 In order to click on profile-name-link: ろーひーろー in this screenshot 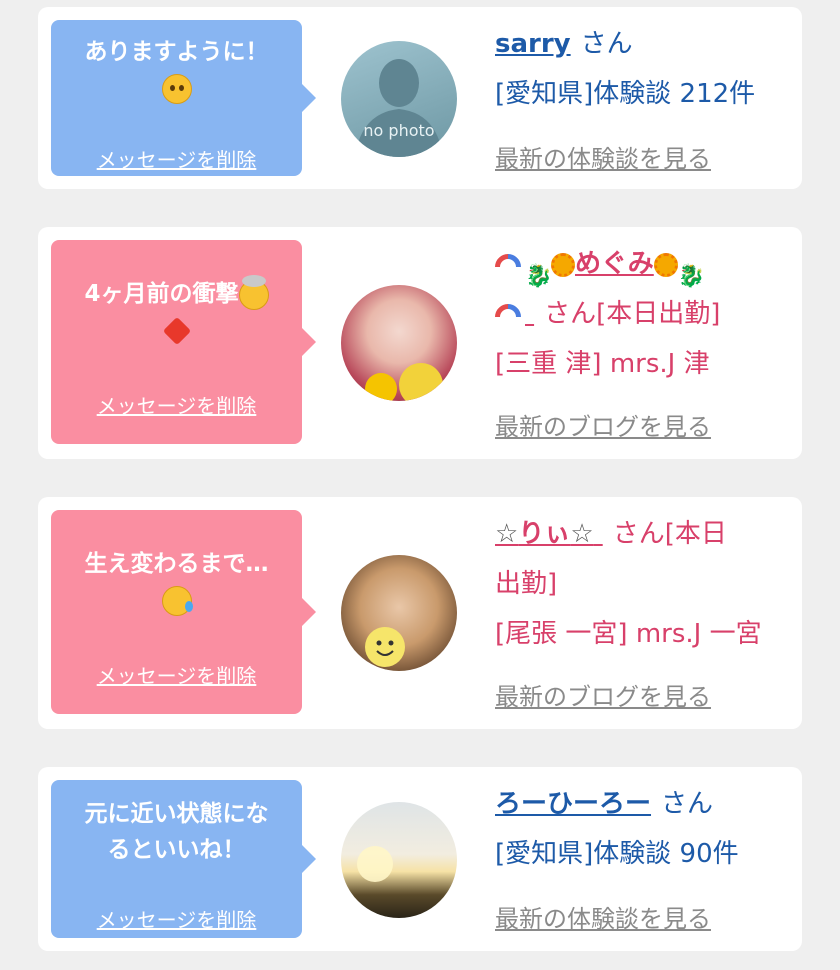, I will do `click(573, 804)`.